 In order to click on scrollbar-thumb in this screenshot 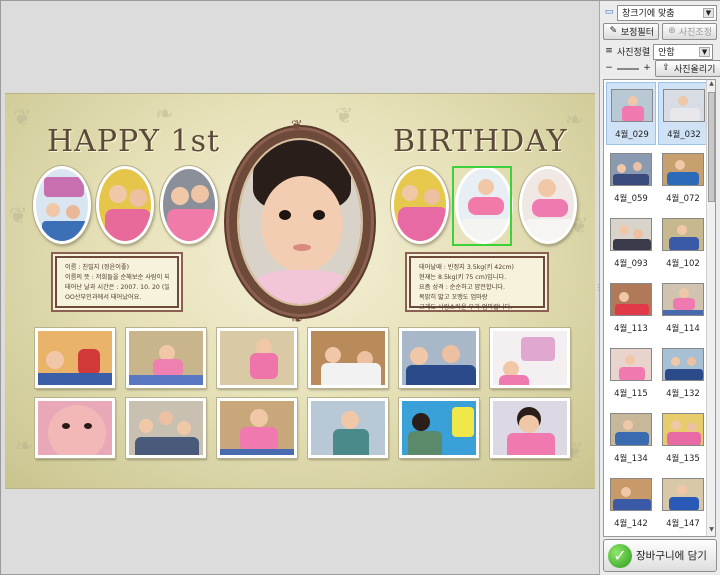, I will do `click(711, 147)`.